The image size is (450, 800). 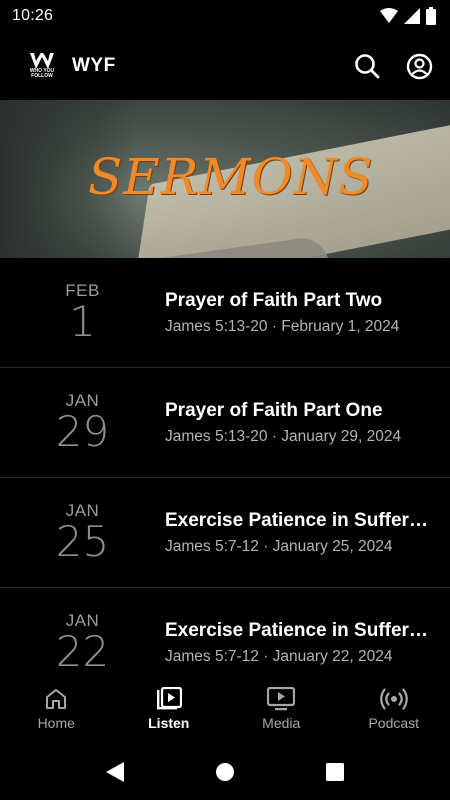 I want to click on media-icon, so click(x=281, y=699).